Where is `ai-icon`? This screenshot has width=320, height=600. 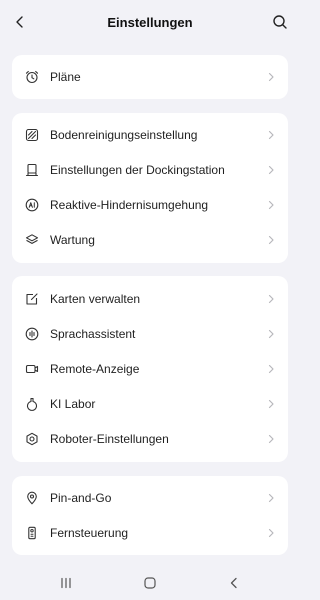
ai-icon is located at coordinates (32, 205).